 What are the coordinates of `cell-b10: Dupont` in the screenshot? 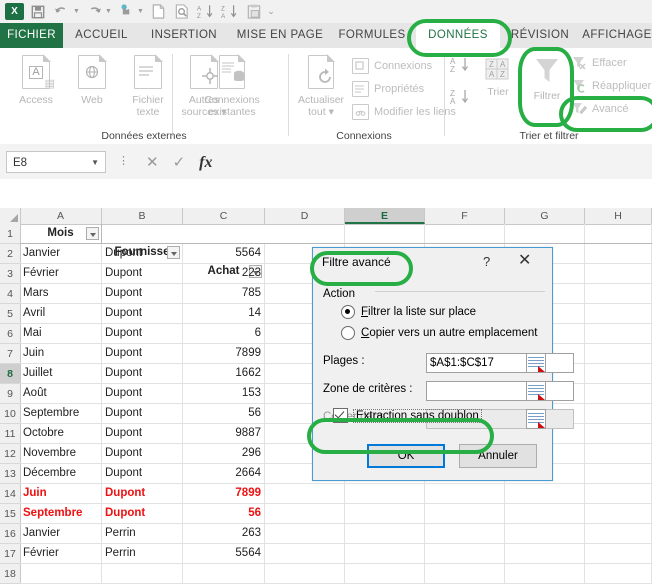 It's located at (142, 413).